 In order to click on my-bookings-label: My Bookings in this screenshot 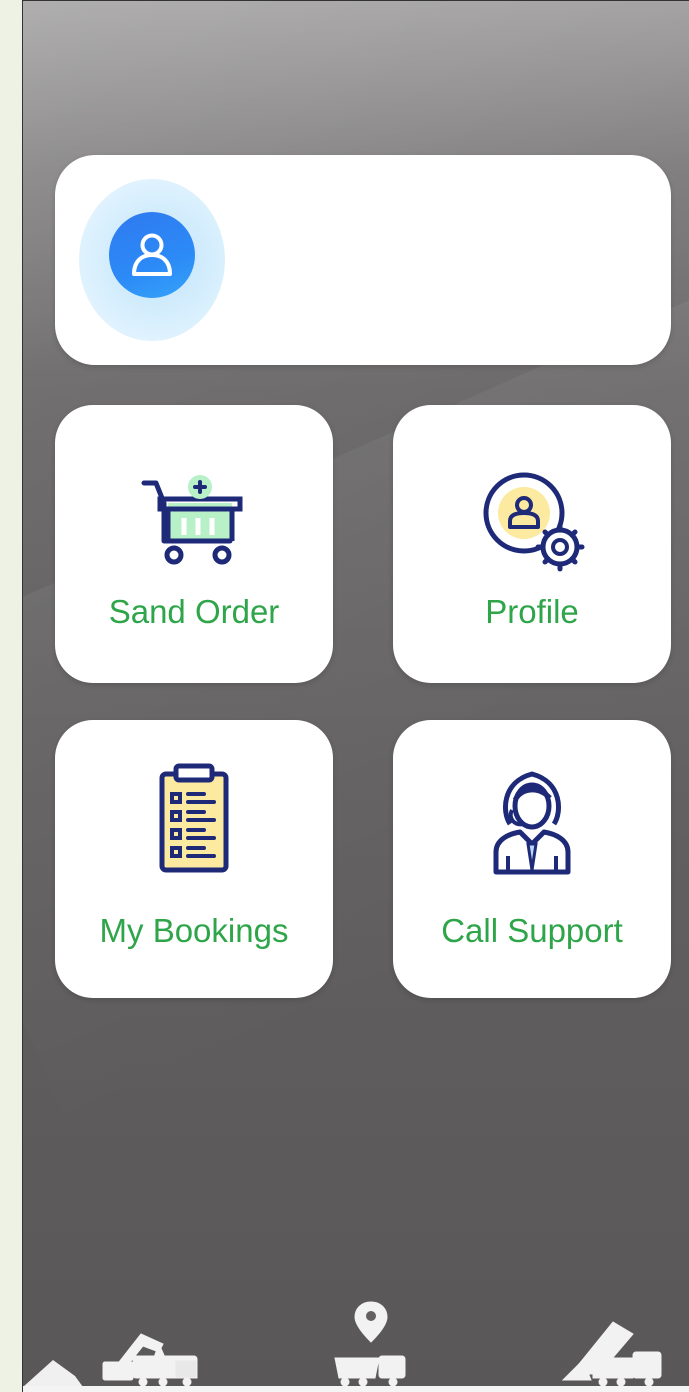, I will do `click(194, 930)`.